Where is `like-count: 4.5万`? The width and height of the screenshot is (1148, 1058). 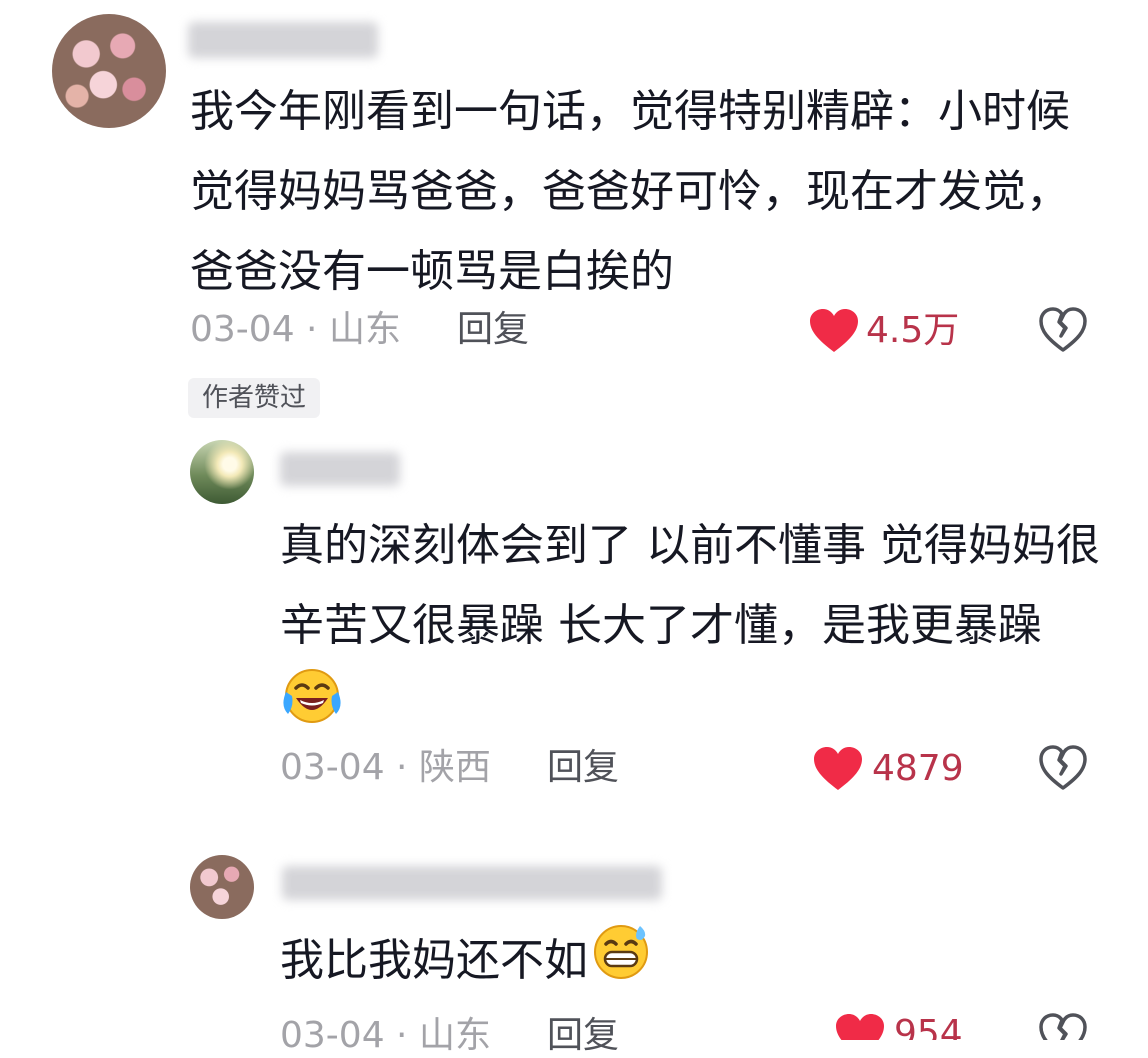 like-count: 4.5万 is located at coordinates (913, 330).